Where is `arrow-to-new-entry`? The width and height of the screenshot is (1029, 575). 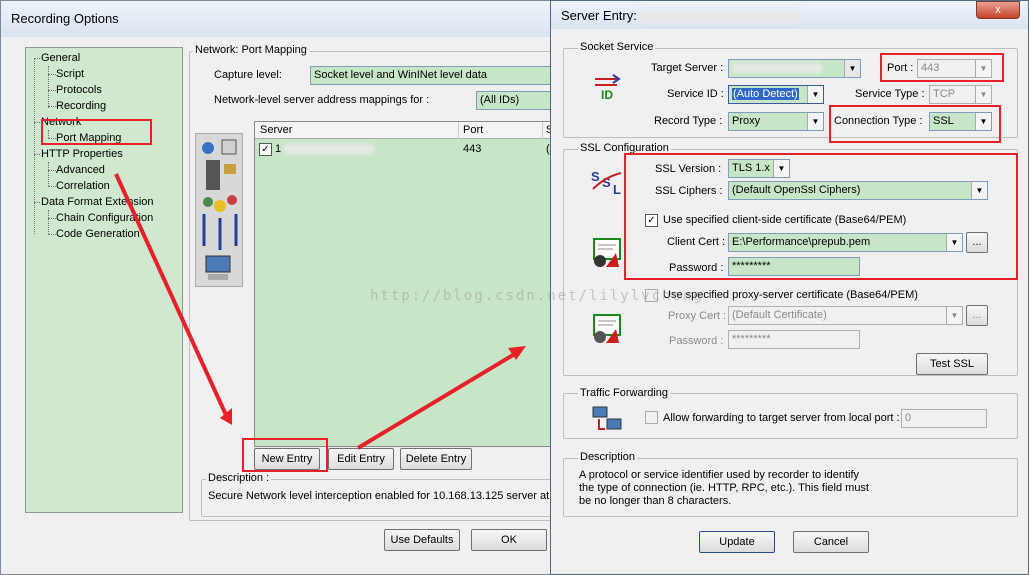
arrow-to-new-entry is located at coordinates (171, 294).